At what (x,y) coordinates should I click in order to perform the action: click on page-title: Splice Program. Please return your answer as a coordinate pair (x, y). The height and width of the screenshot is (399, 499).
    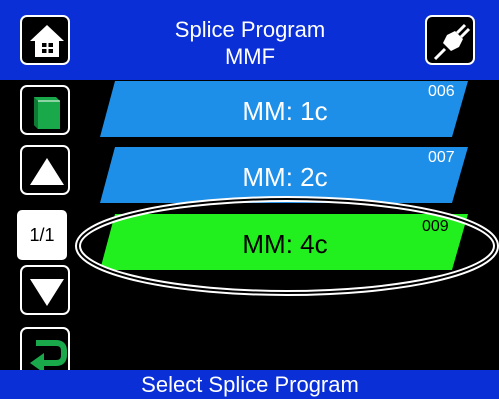
    Looking at the image, I should click on (250, 29).